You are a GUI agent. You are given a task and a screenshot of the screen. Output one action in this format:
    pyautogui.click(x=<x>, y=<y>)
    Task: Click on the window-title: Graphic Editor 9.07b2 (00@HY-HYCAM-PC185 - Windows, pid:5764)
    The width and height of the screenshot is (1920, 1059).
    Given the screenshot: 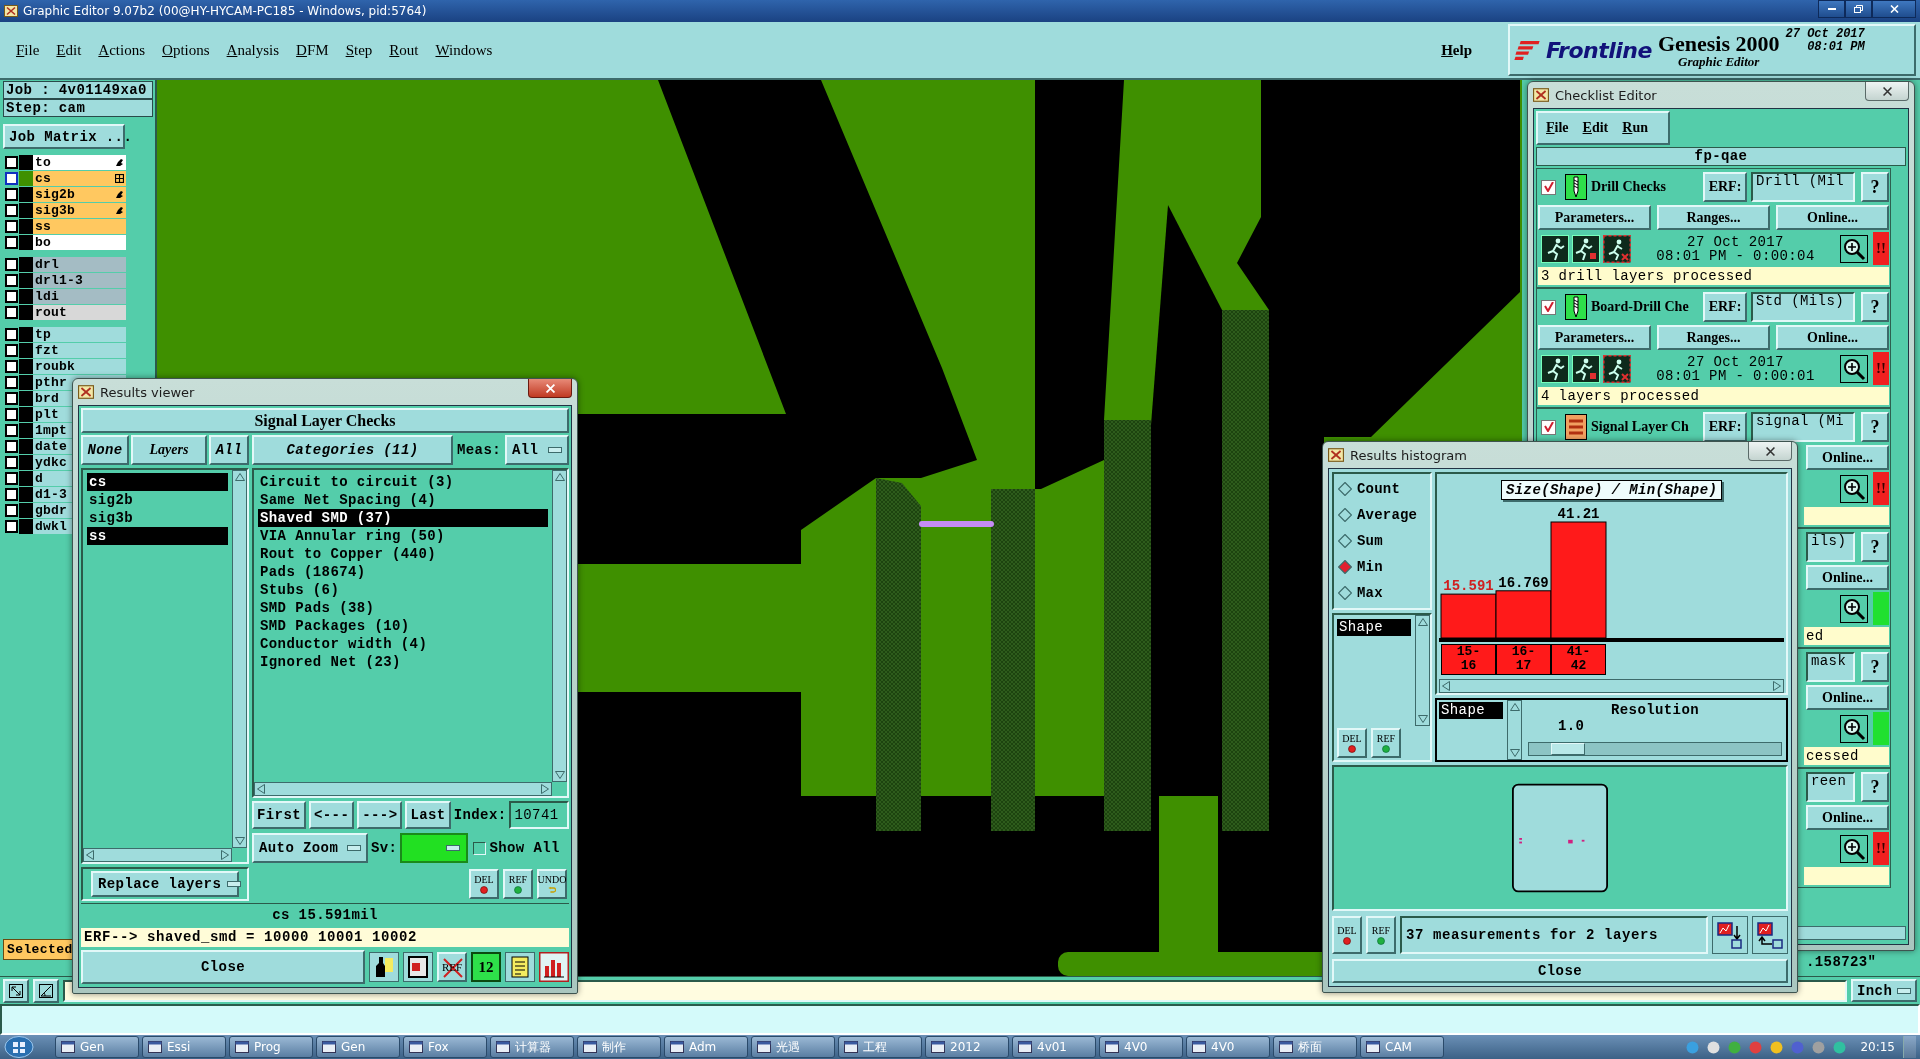 What is the action you would take?
    pyautogui.click(x=225, y=11)
    